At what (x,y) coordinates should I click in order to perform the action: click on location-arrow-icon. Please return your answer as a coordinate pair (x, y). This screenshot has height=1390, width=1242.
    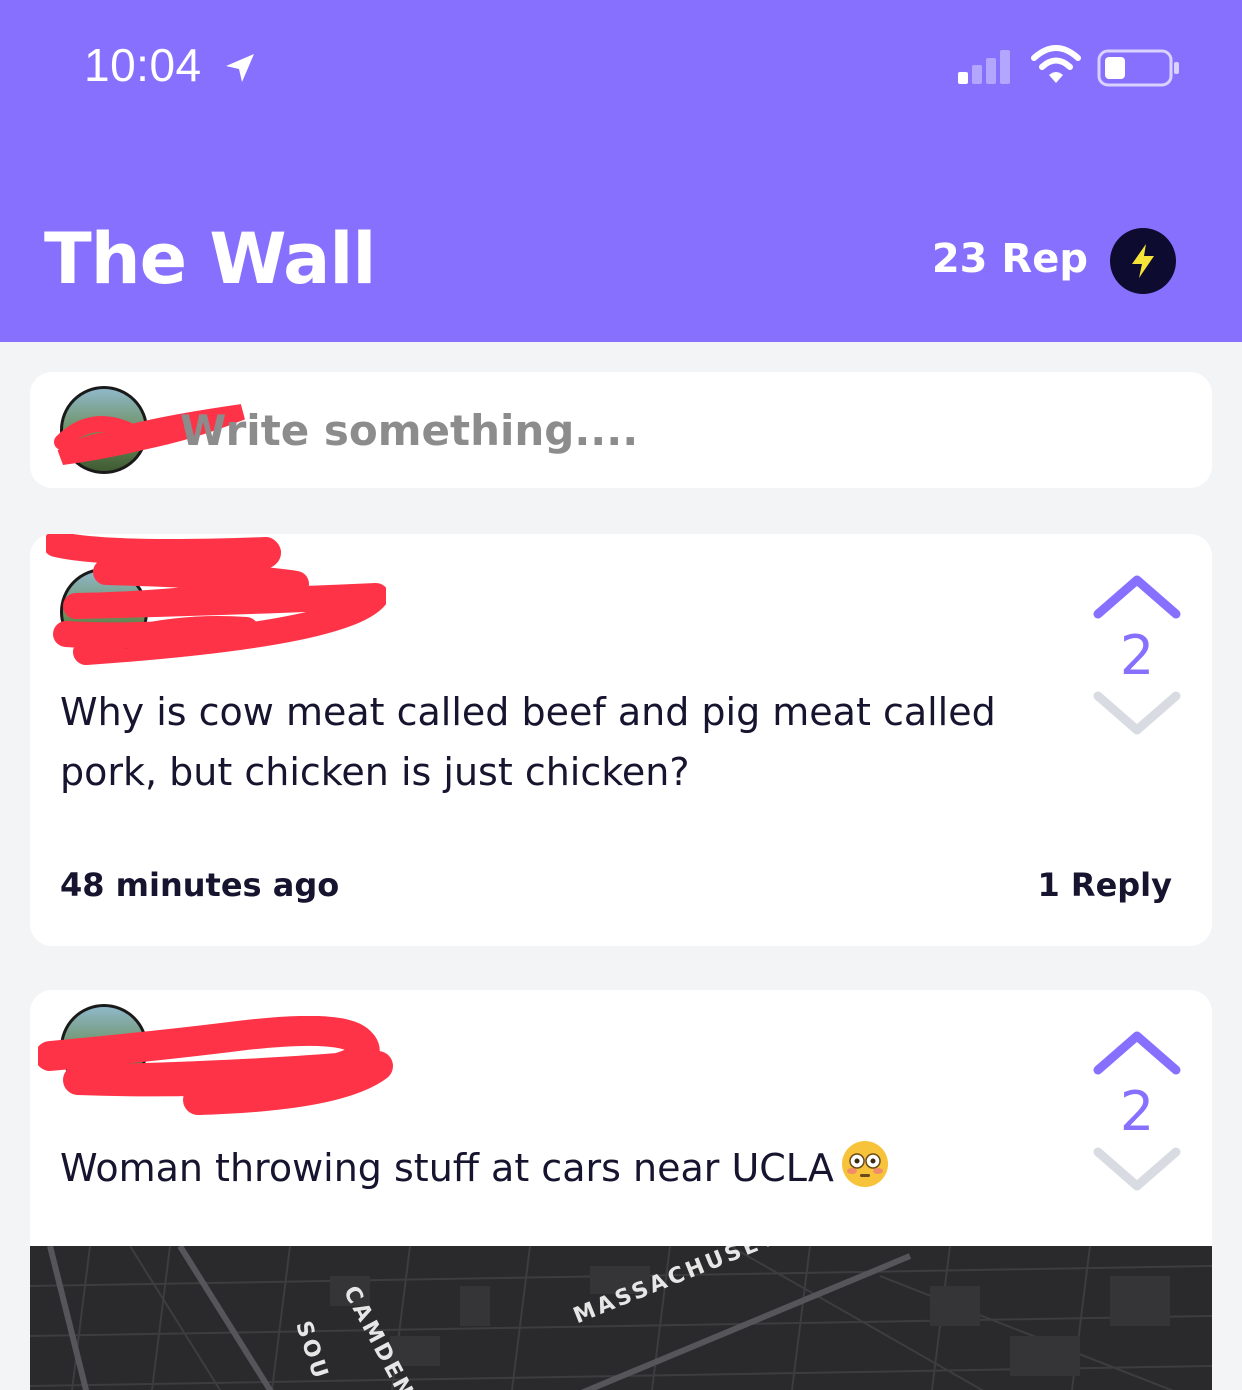
    Looking at the image, I should click on (240, 68).